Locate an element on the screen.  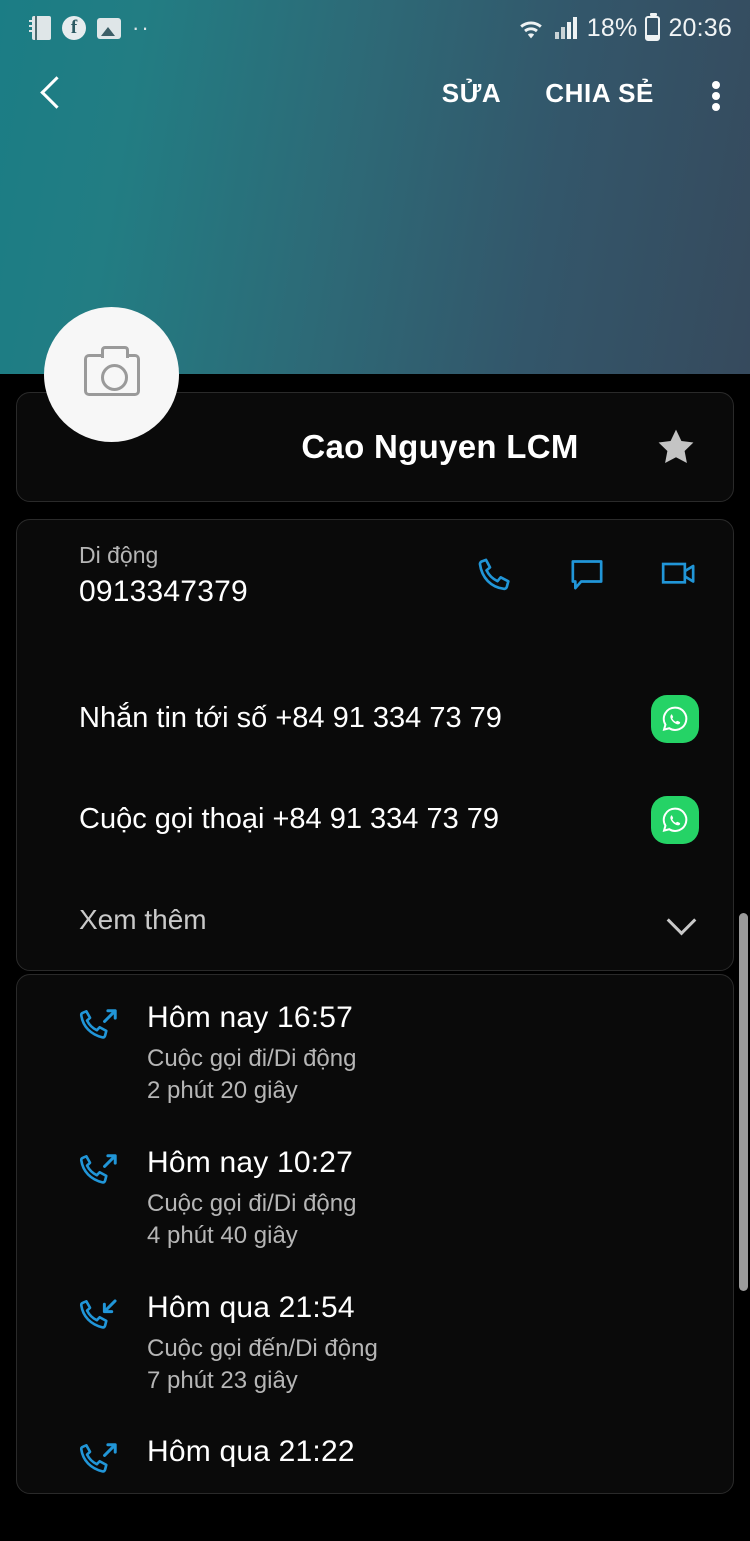
image-icon is located at coordinates (109, 28).